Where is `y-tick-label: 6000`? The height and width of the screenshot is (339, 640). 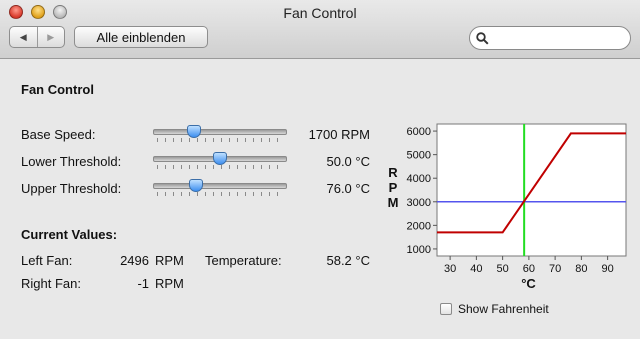 y-tick-label: 6000 is located at coordinates (419, 132).